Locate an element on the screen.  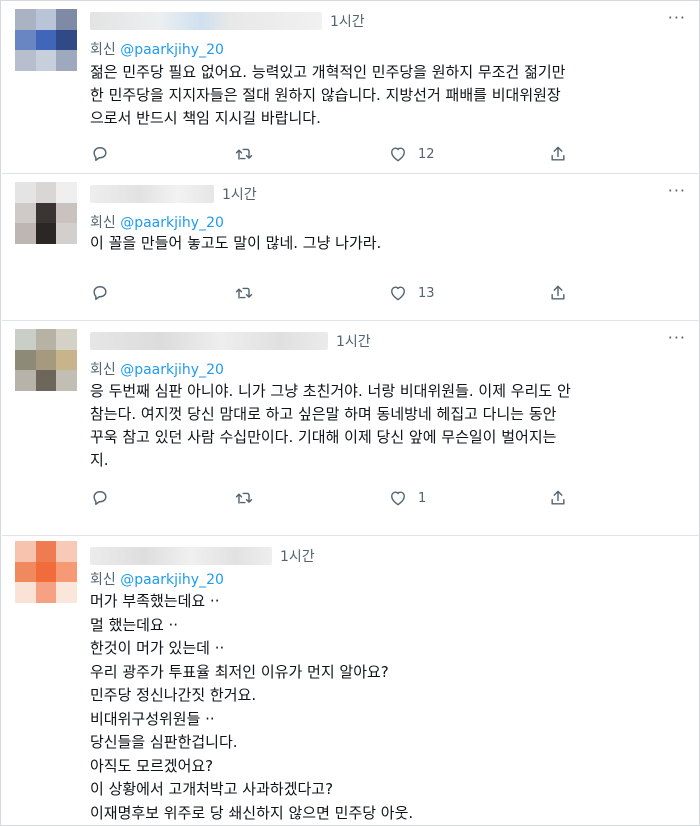
like-count: 13 is located at coordinates (426, 293).